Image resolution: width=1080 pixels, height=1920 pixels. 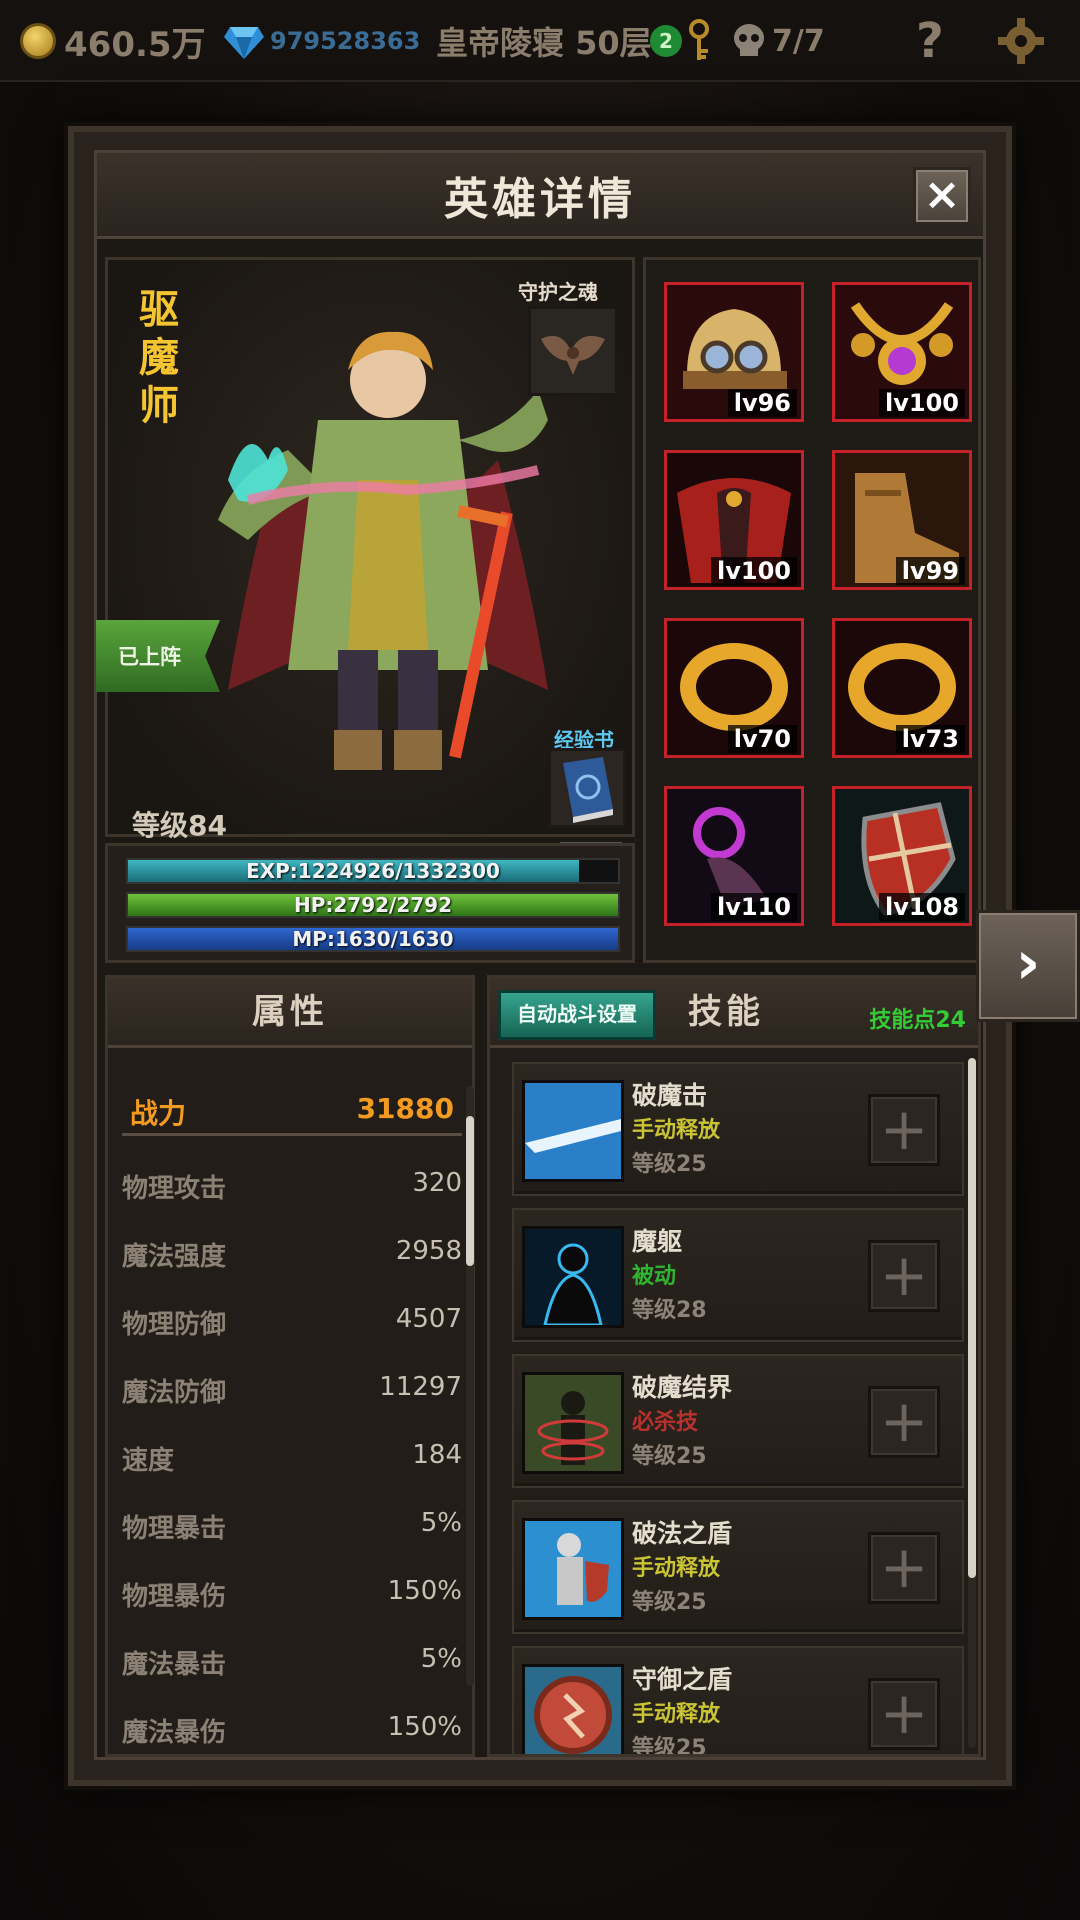 I want to click on exp-bar-text: EXP:1224926/1332300, so click(x=373, y=871).